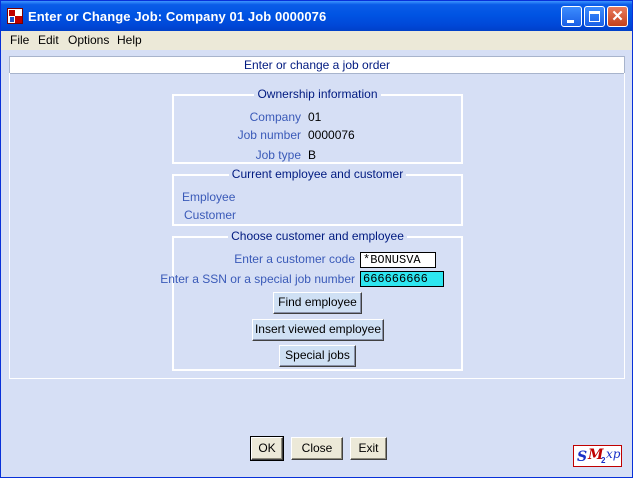 The image size is (633, 478). I want to click on job-type-value: B, so click(312, 155).